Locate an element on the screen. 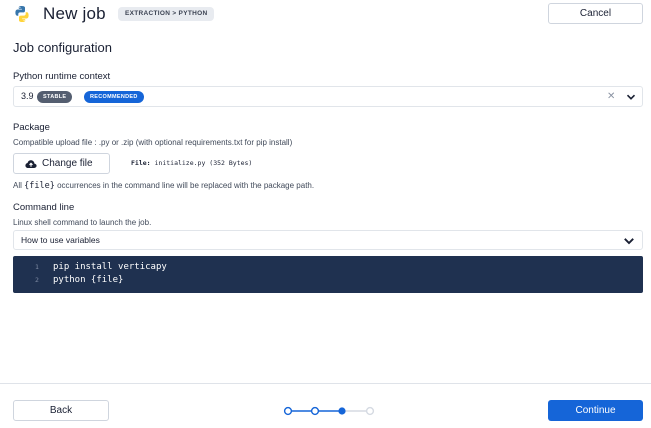 This screenshot has width=651, height=428. step-2-dot is located at coordinates (315, 411).